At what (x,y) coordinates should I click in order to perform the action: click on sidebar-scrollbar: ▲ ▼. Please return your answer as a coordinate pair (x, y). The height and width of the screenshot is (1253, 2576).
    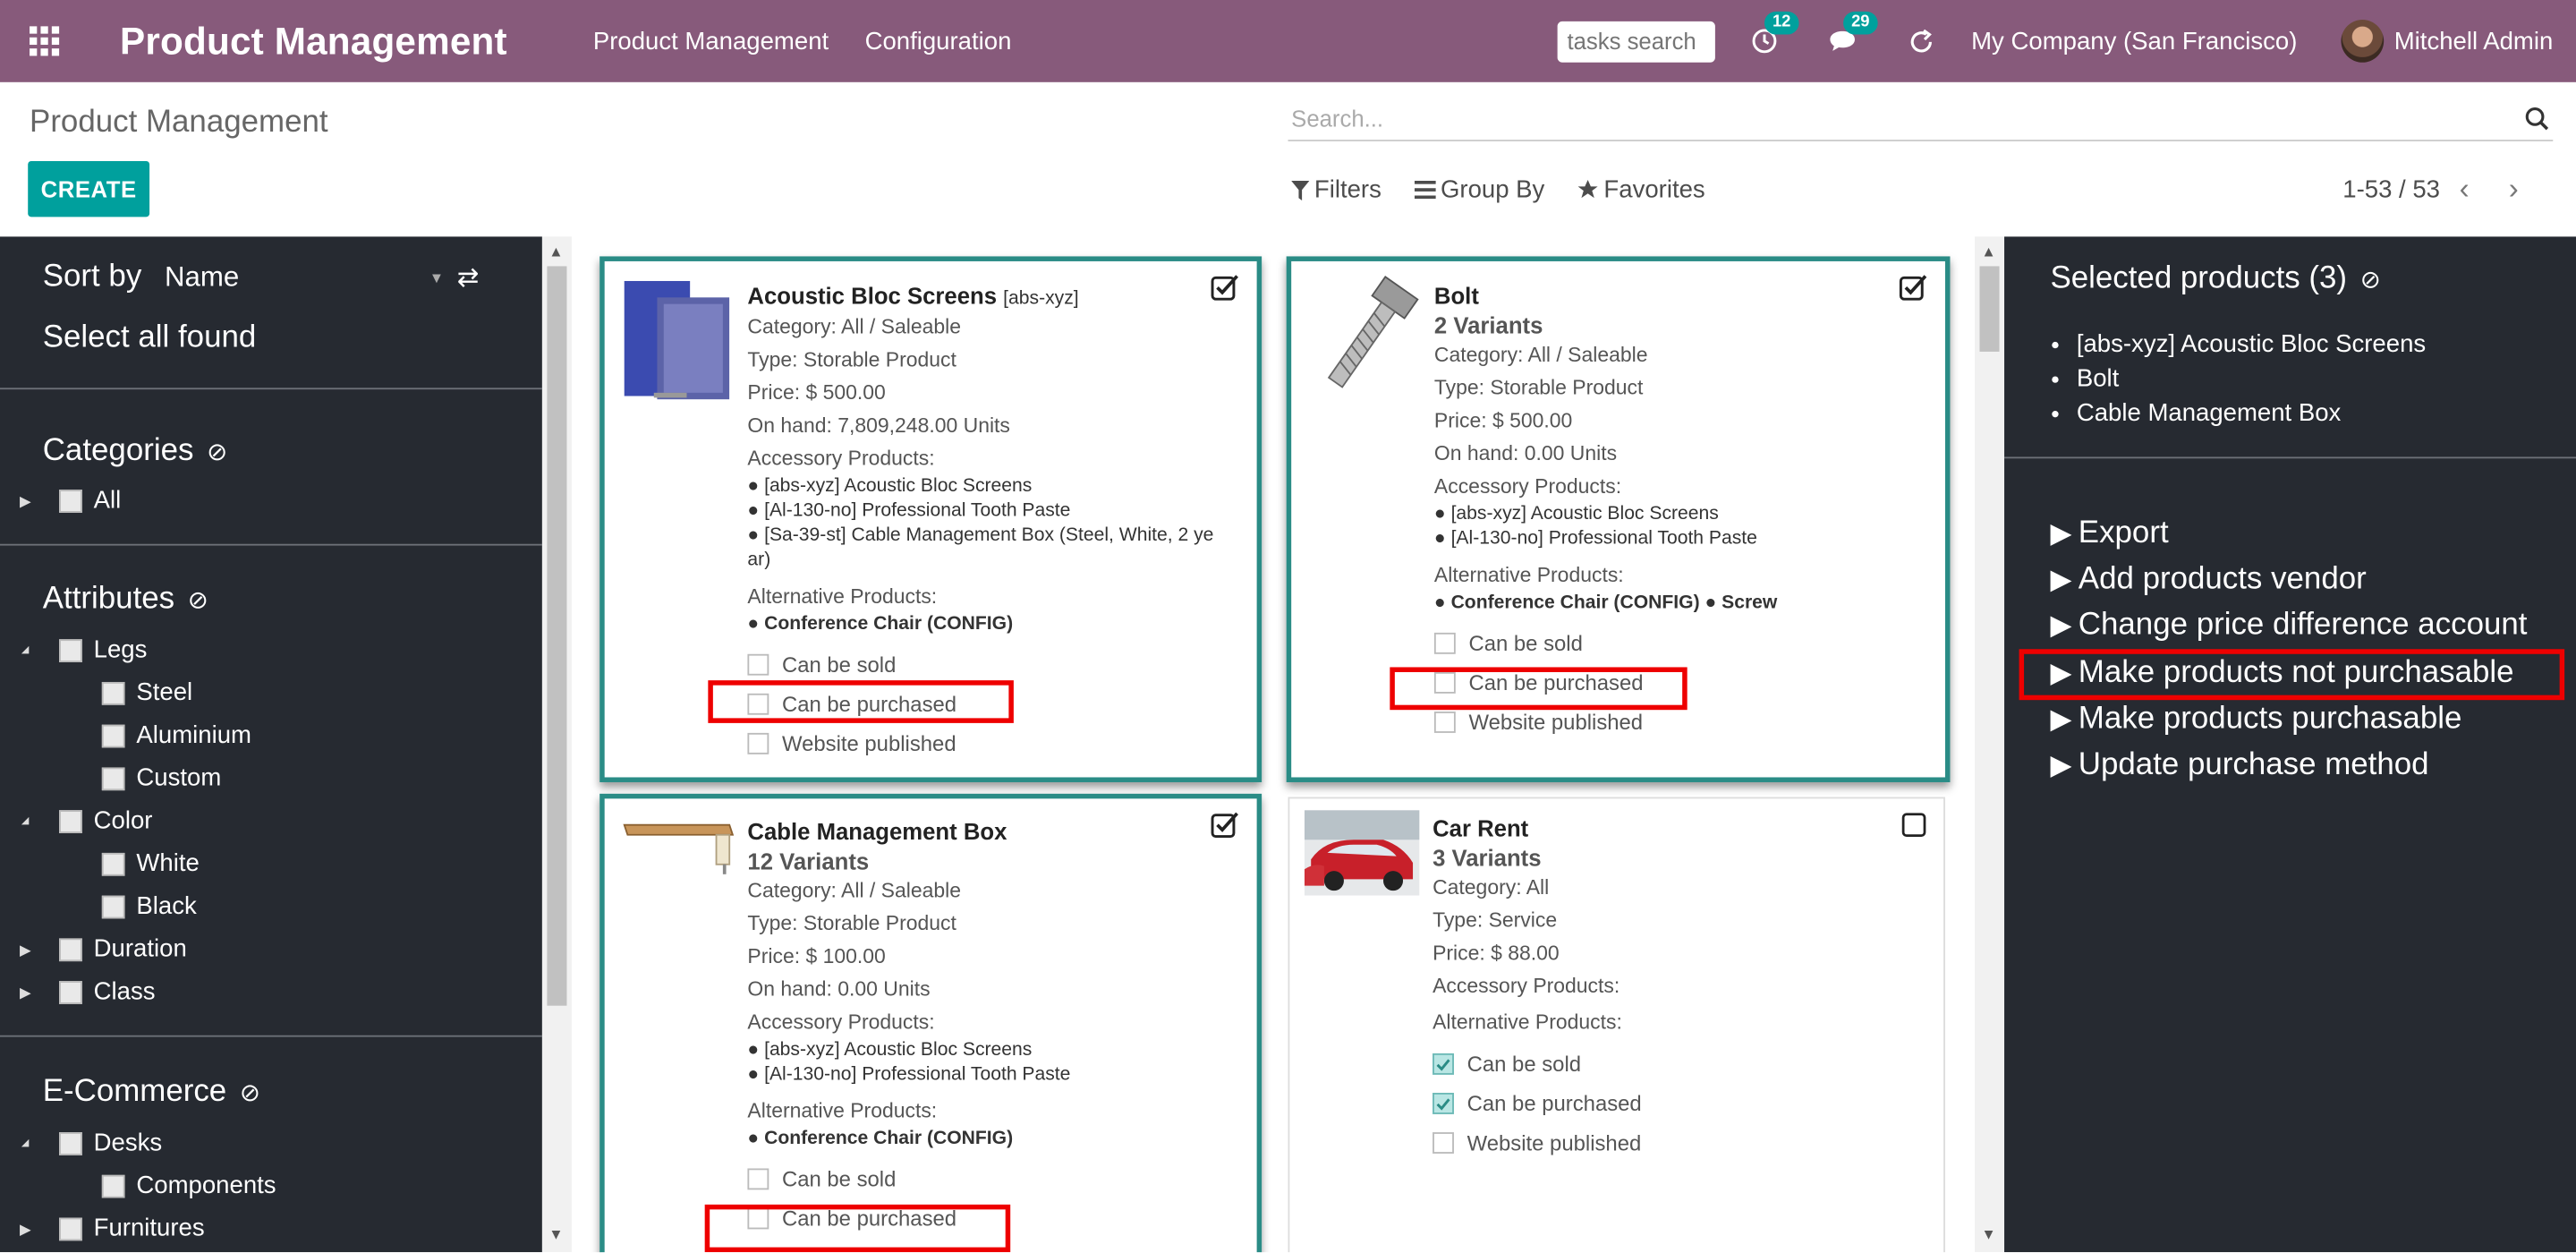
    Looking at the image, I should click on (556, 744).